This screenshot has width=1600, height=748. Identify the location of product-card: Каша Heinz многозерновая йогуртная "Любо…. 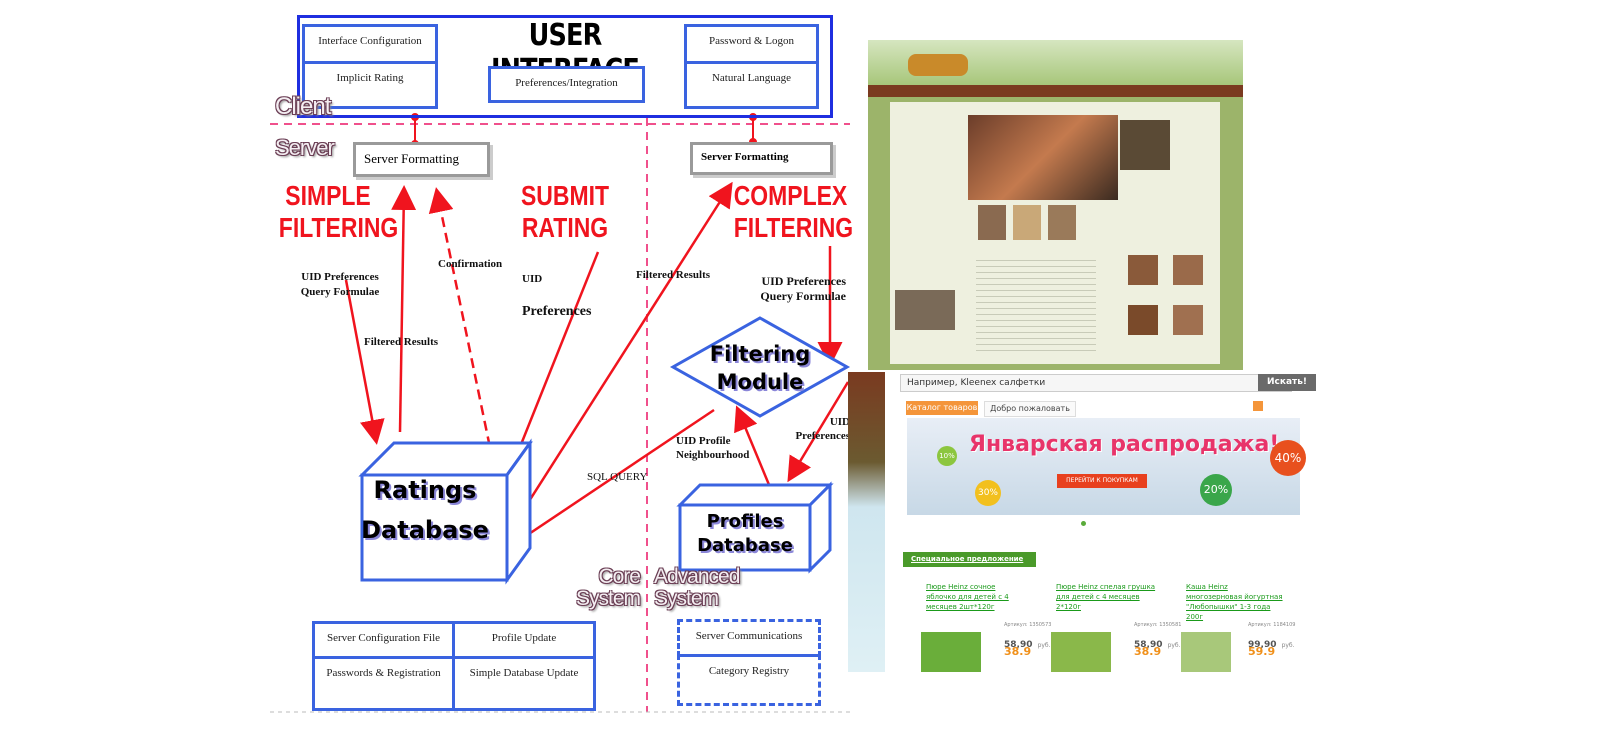
(1243, 627).